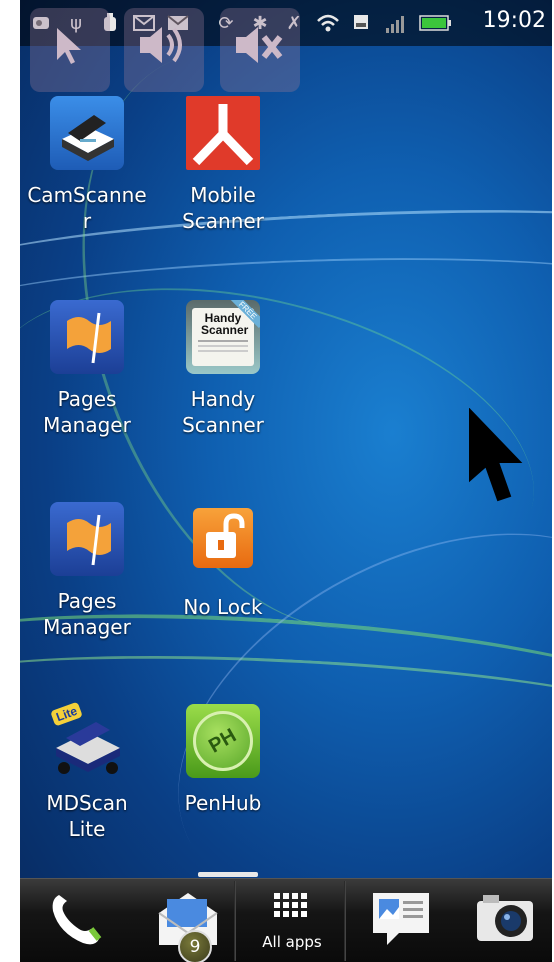 The image size is (554, 962). What do you see at coordinates (396, 23) in the screenshot?
I see `cellular-icon` at bounding box center [396, 23].